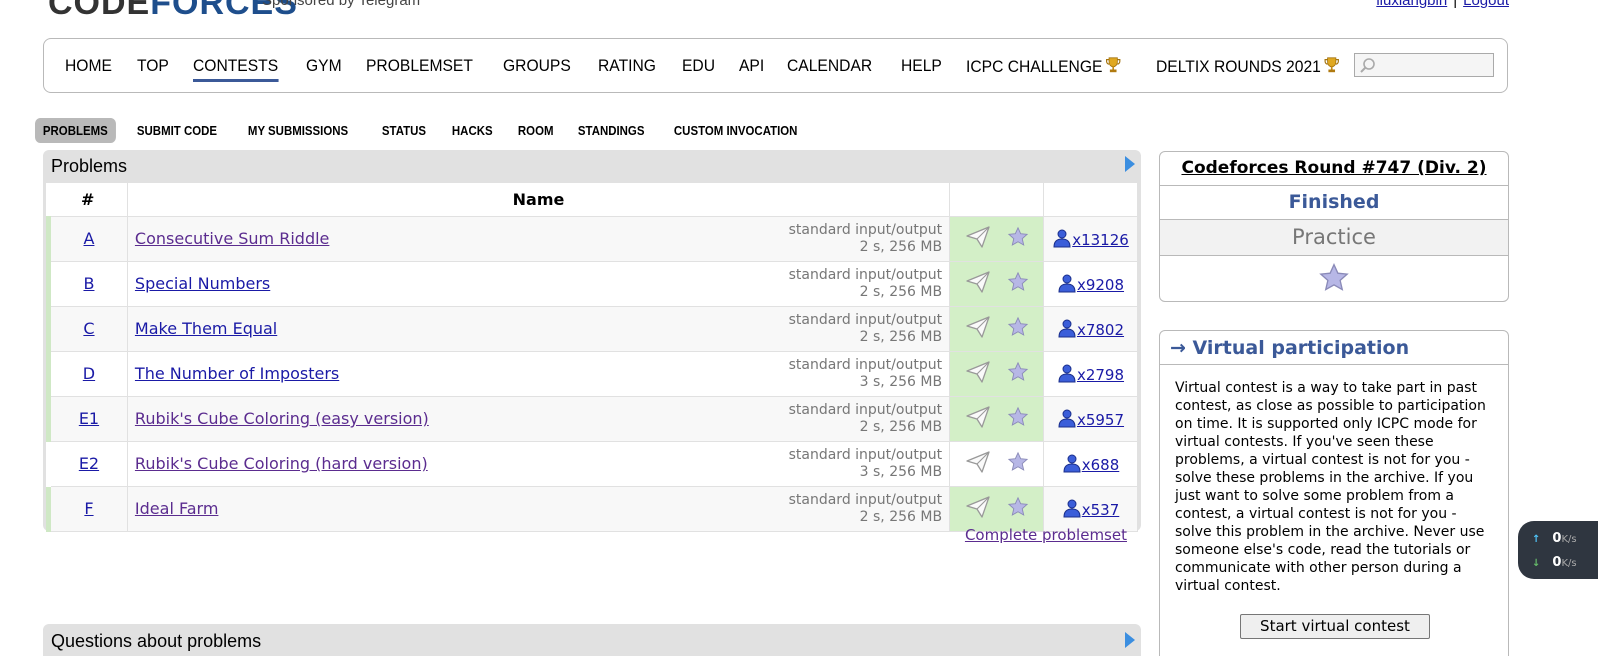  I want to click on round-title: Codeforces Round #747 (Div. 2), so click(1334, 169).